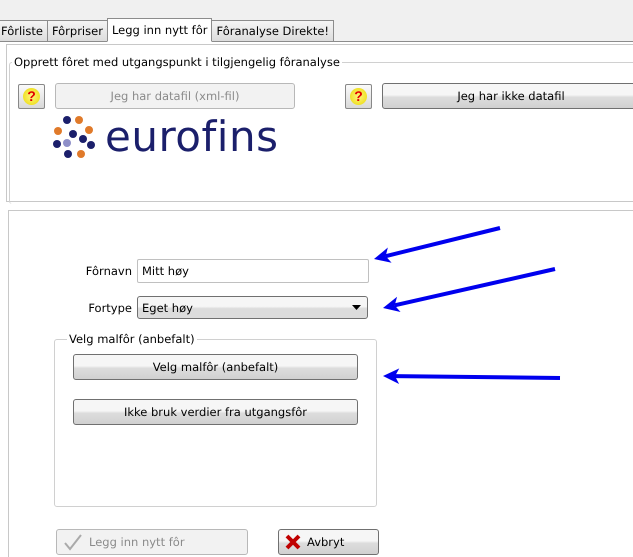  I want to click on field-label: Fortype, so click(109, 307).